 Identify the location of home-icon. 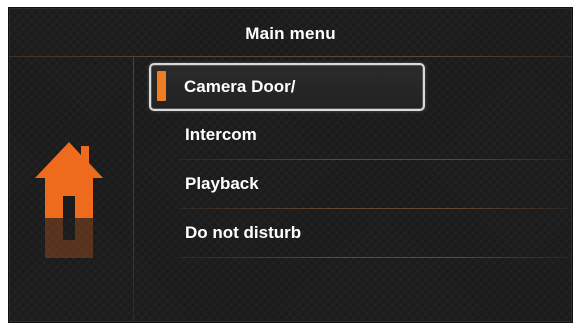
(69, 180).